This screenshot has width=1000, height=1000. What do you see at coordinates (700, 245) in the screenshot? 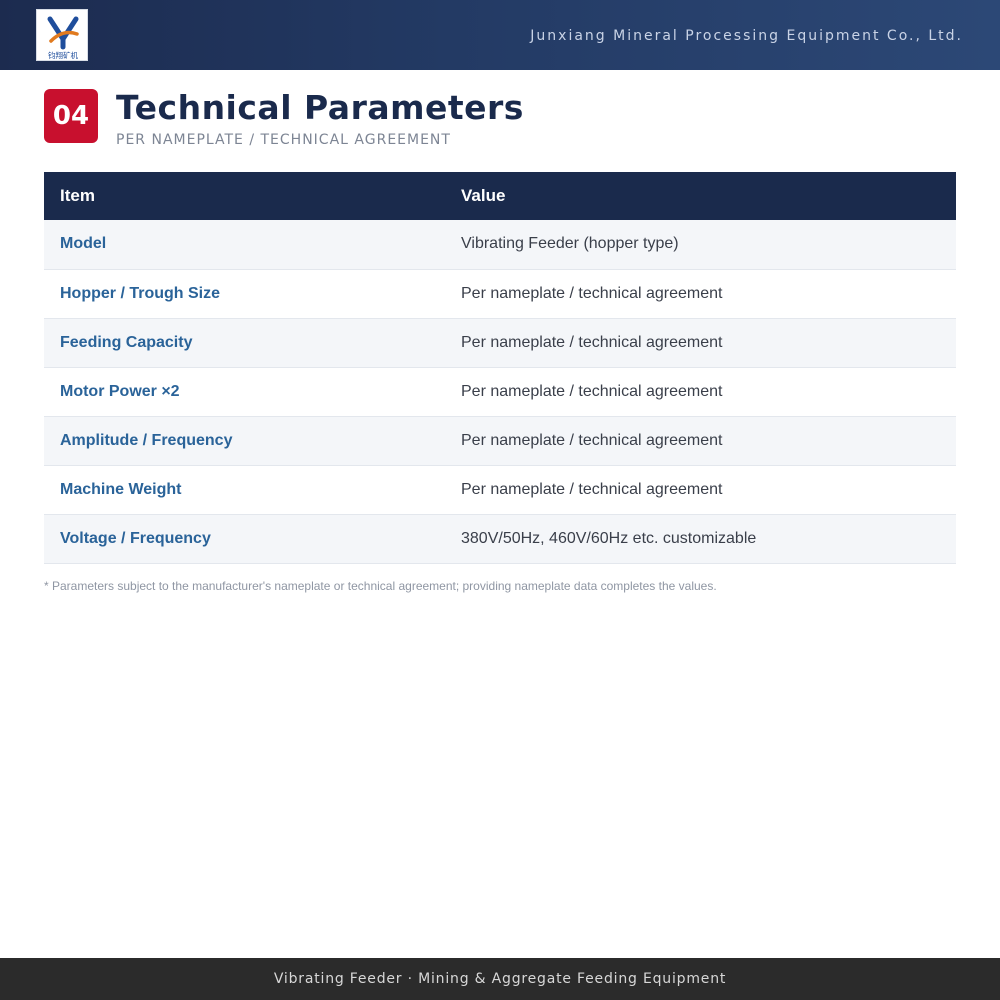
I see `row-value: Vibrating Feeder (hopper type)` at bounding box center [700, 245].